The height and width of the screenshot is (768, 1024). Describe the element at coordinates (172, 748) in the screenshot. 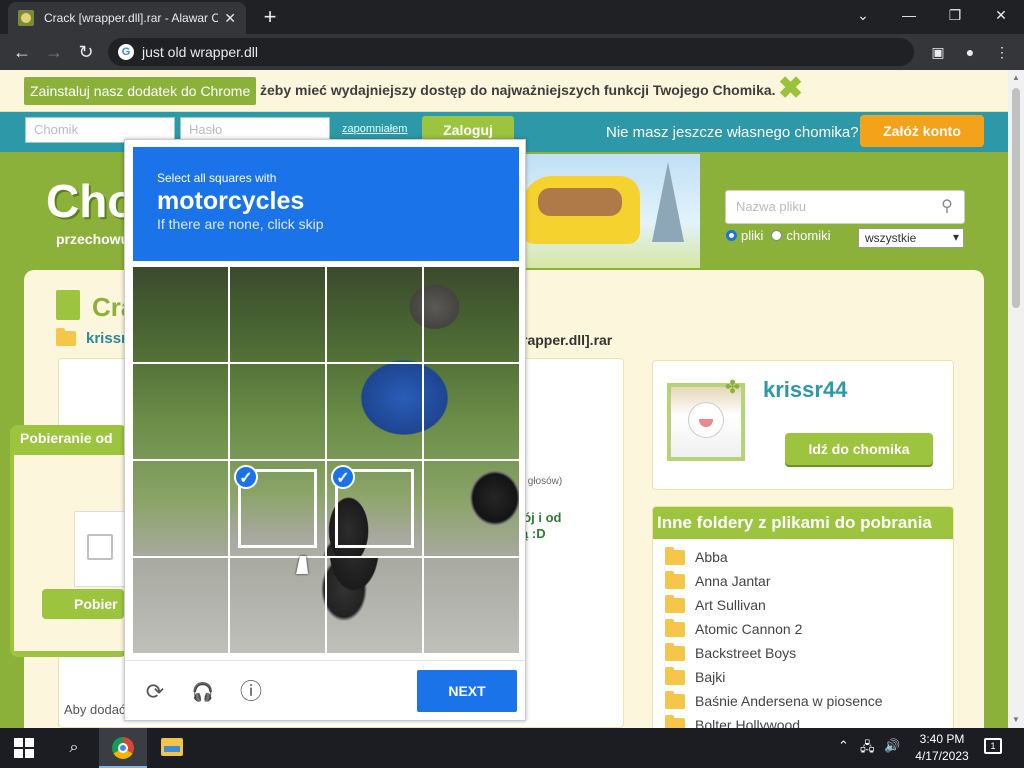

I see `taskbar-explorer-app` at that location.